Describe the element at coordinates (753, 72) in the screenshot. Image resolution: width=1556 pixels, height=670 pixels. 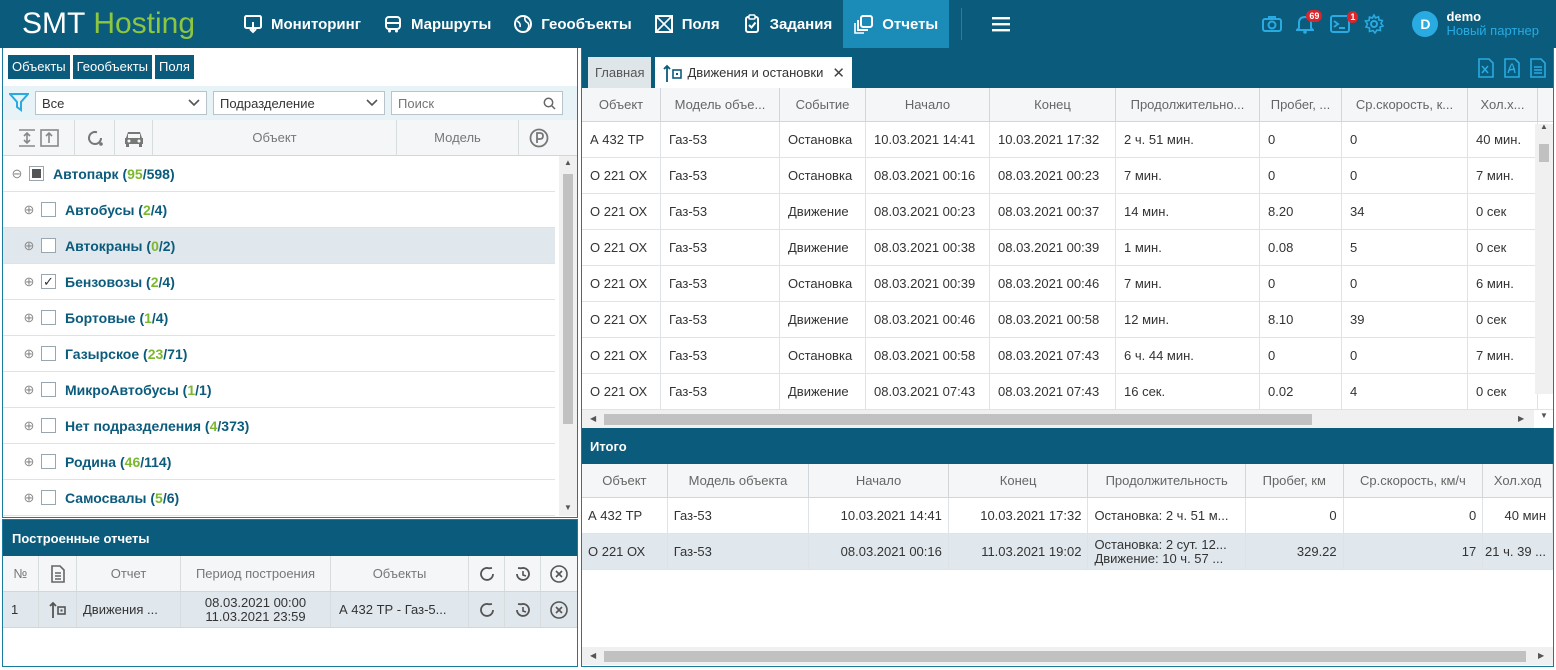
I see `tab-movements-stops: Движения и остановки ✕` at that location.